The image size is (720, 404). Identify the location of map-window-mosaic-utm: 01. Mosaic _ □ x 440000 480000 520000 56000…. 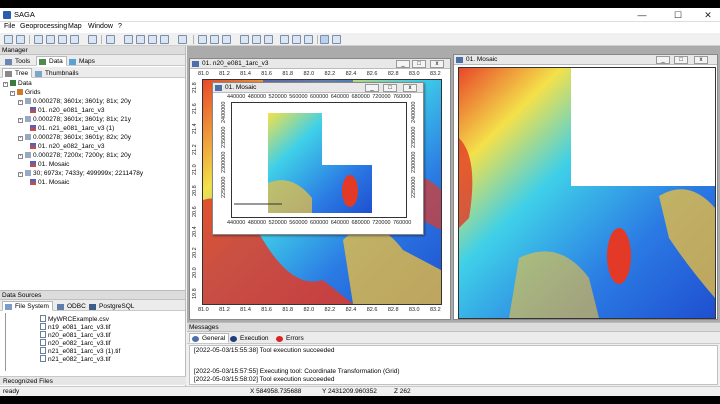
(318, 158).